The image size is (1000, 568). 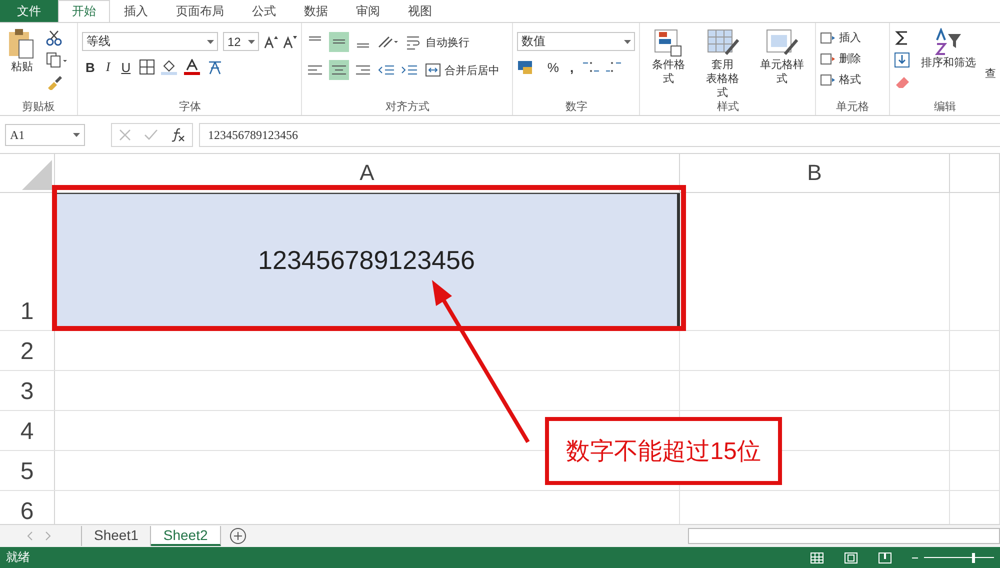 I want to click on scissors-icon, so click(x=54, y=38).